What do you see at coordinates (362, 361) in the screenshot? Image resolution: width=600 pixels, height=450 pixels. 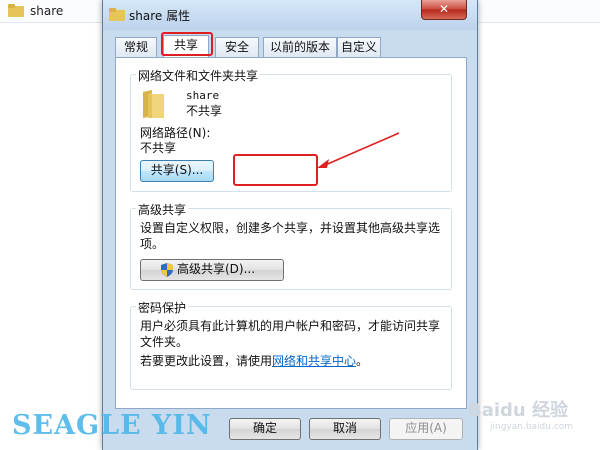 I see `change-setting-suffix: 。` at bounding box center [362, 361].